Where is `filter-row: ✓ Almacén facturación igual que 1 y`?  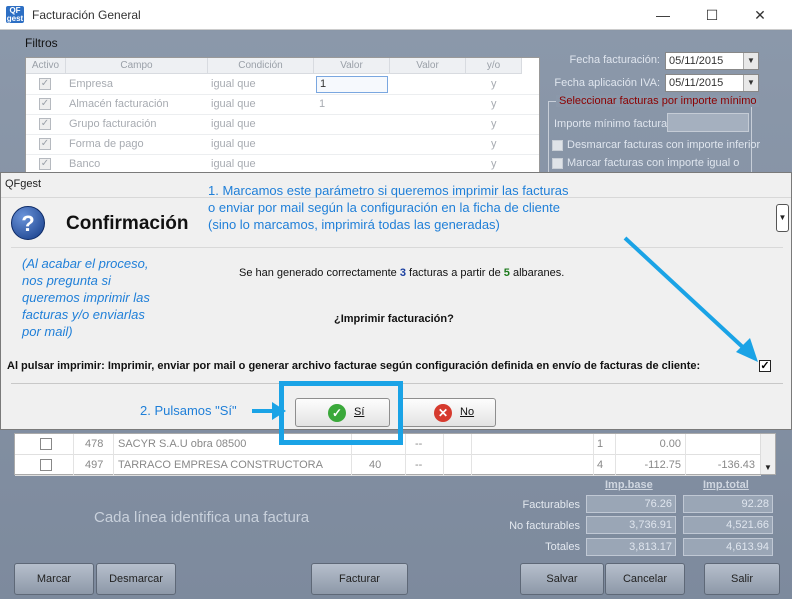 filter-row: ✓ Almacén facturación igual que 1 y is located at coordinates (282, 105).